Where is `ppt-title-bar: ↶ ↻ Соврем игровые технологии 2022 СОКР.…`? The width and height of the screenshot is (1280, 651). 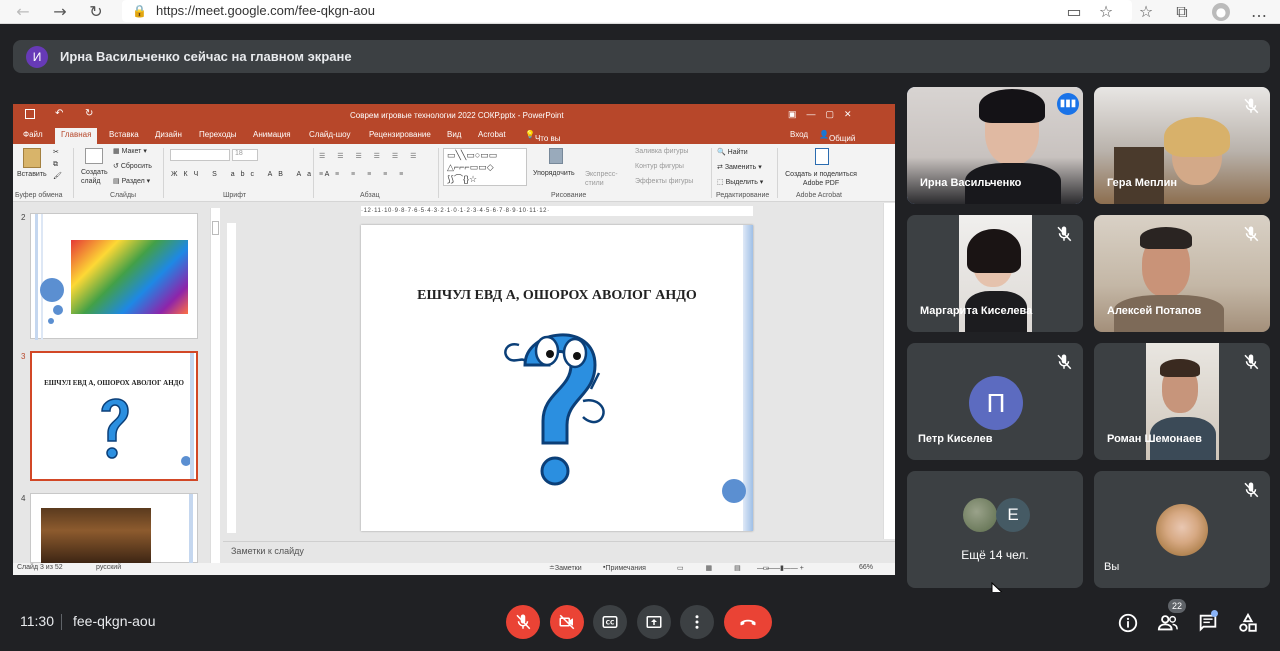 ppt-title-bar: ↶ ↻ Соврем игровые технологии 2022 СОКР.… is located at coordinates (454, 115).